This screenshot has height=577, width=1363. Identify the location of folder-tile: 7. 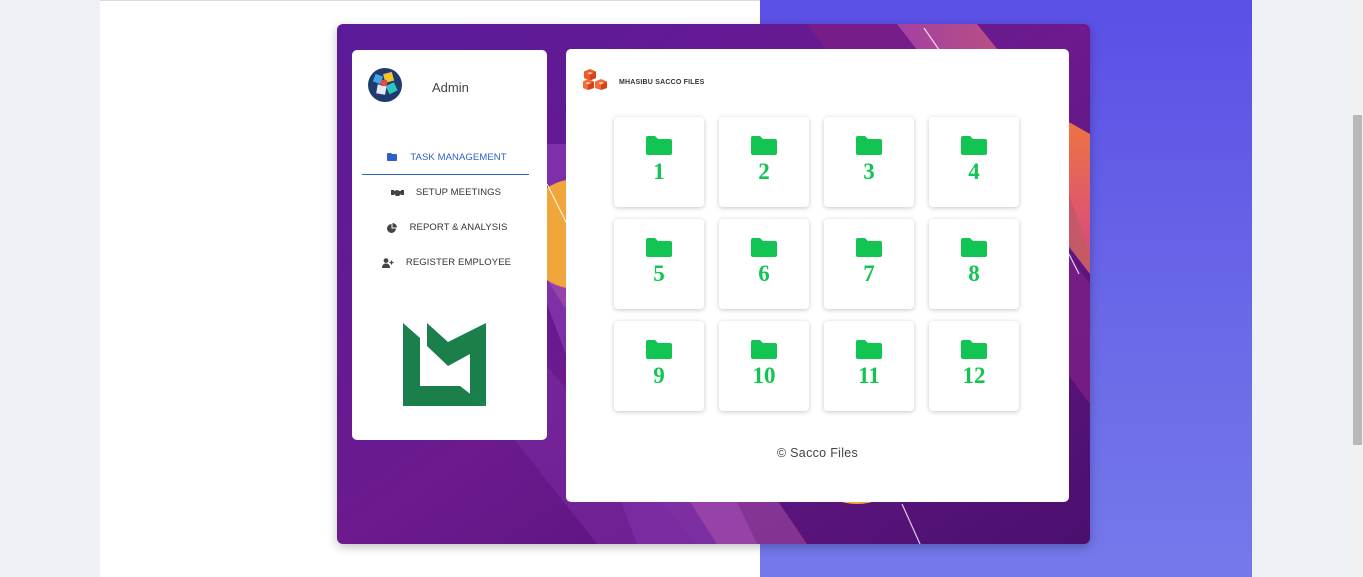
(869, 264).